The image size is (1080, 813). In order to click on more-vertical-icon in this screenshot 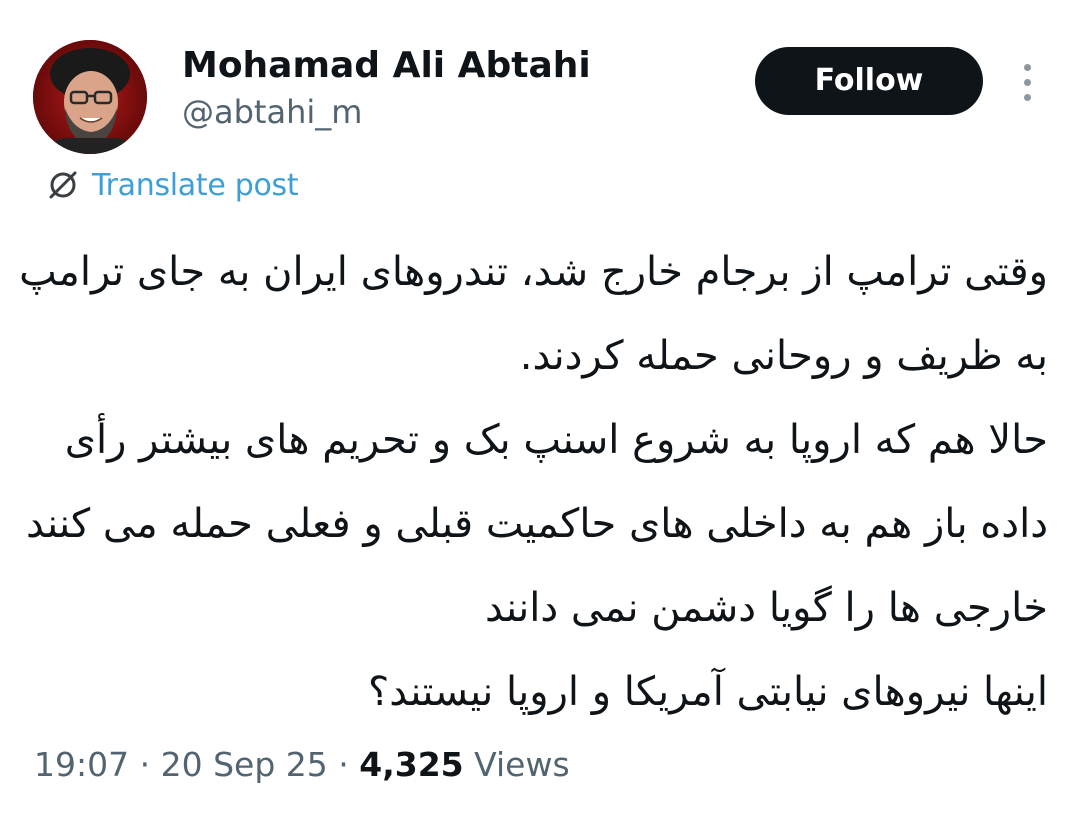, I will do `click(1028, 82)`.